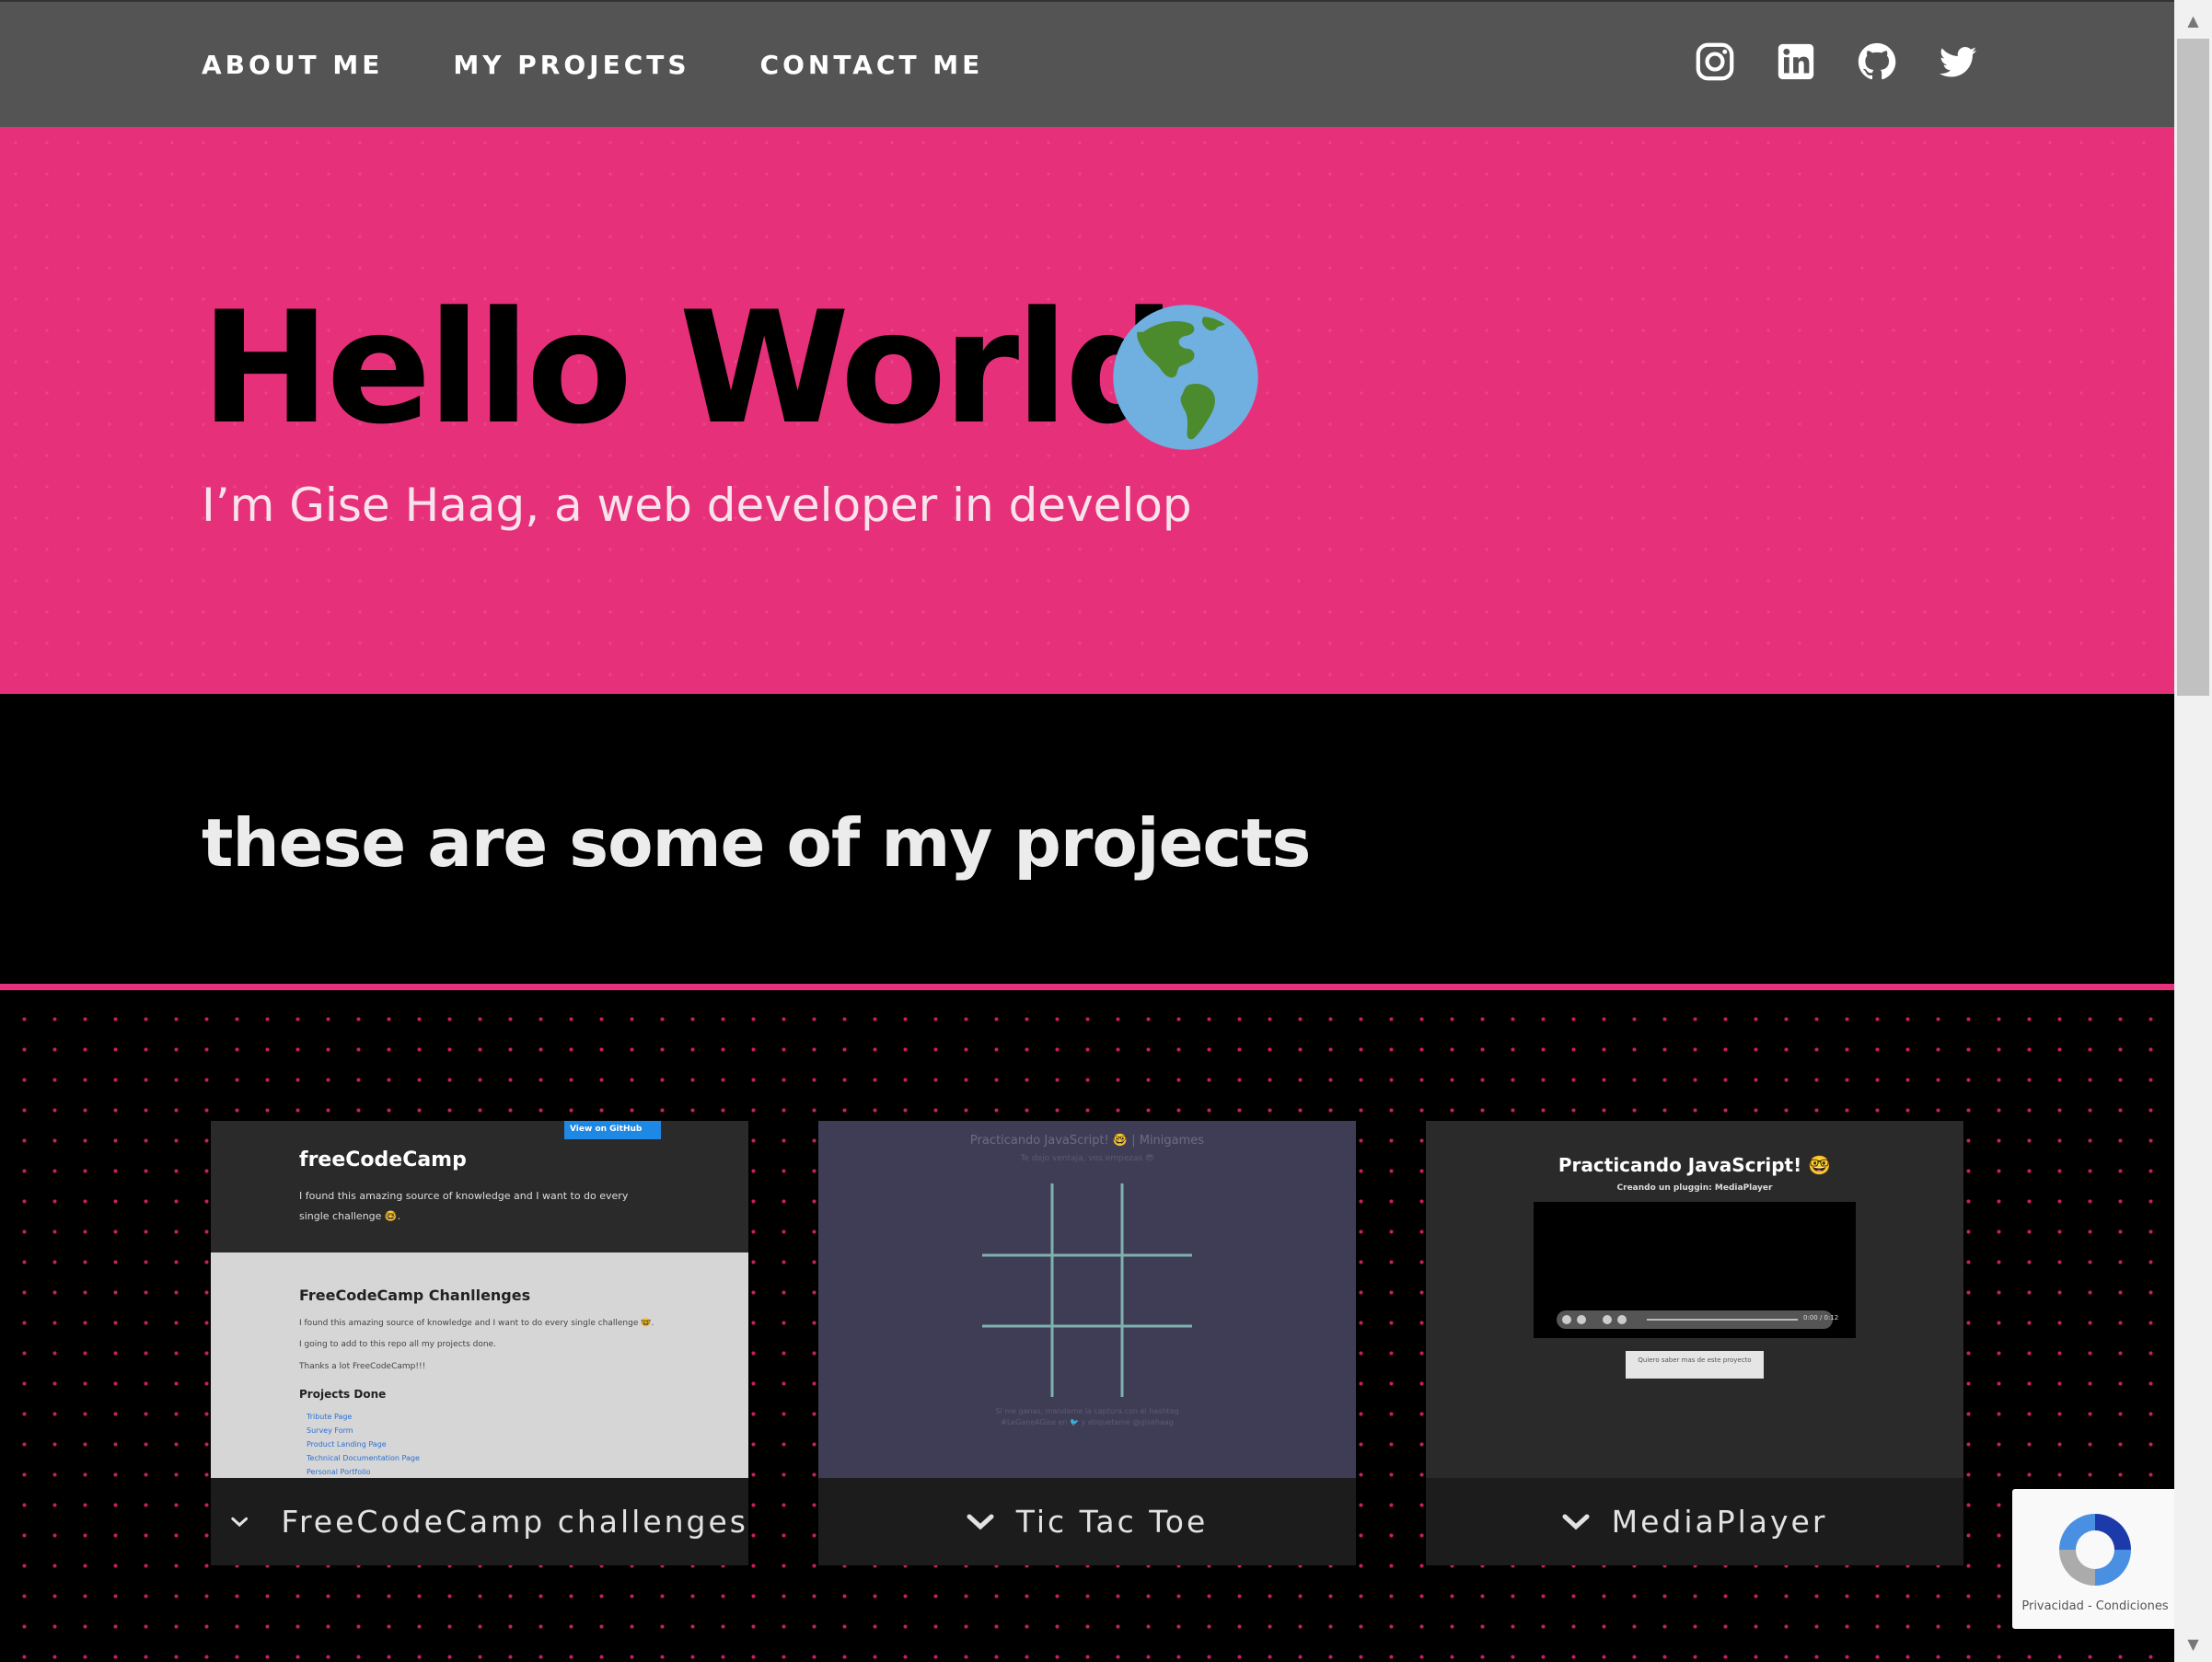  I want to click on scrollbar-thumb, so click(2193, 367).